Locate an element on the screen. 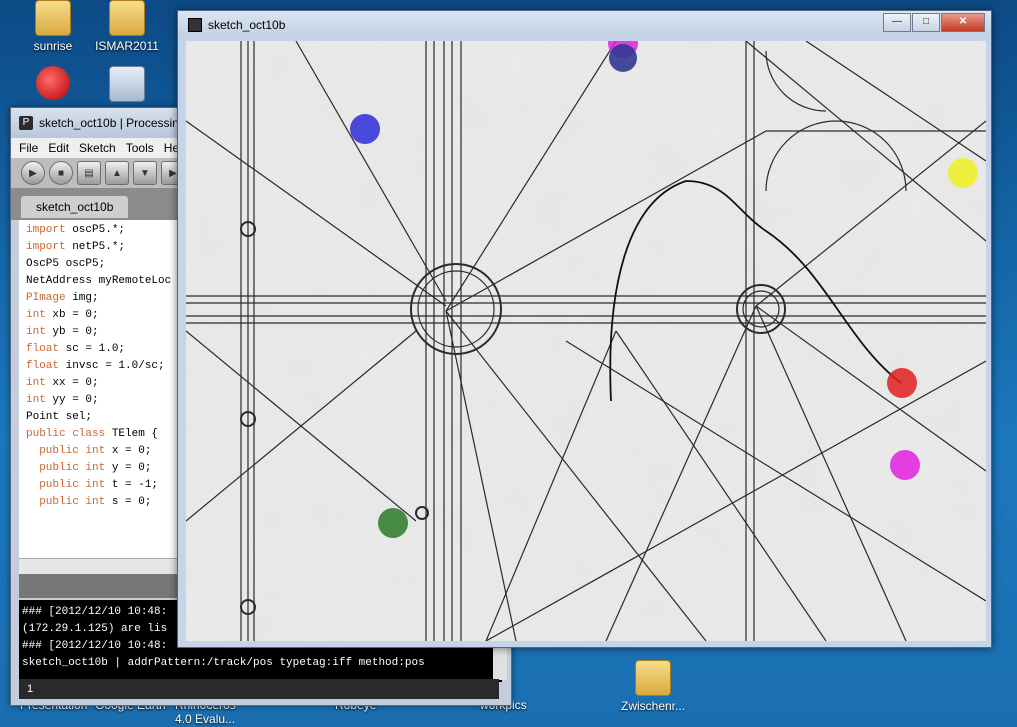  marker-magenta is located at coordinates (905, 465).